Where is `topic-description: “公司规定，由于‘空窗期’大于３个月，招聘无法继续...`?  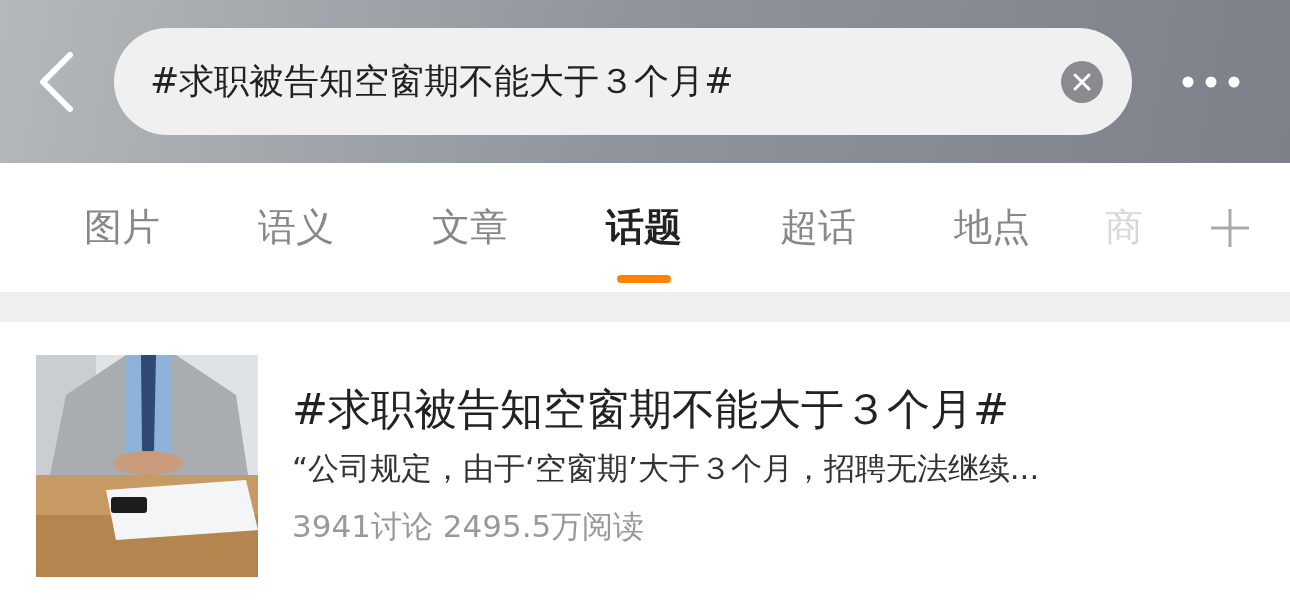
topic-description: “公司规定，由于‘空窗期’大于３个月，招聘无法继续... is located at coordinates (666, 468).